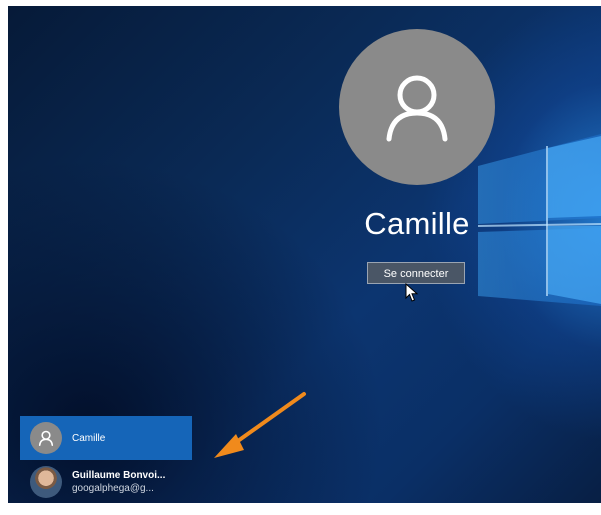 This screenshot has width=601, height=515. Describe the element at coordinates (412, 292) in the screenshot. I see `mouse-cursor-icon` at that location.